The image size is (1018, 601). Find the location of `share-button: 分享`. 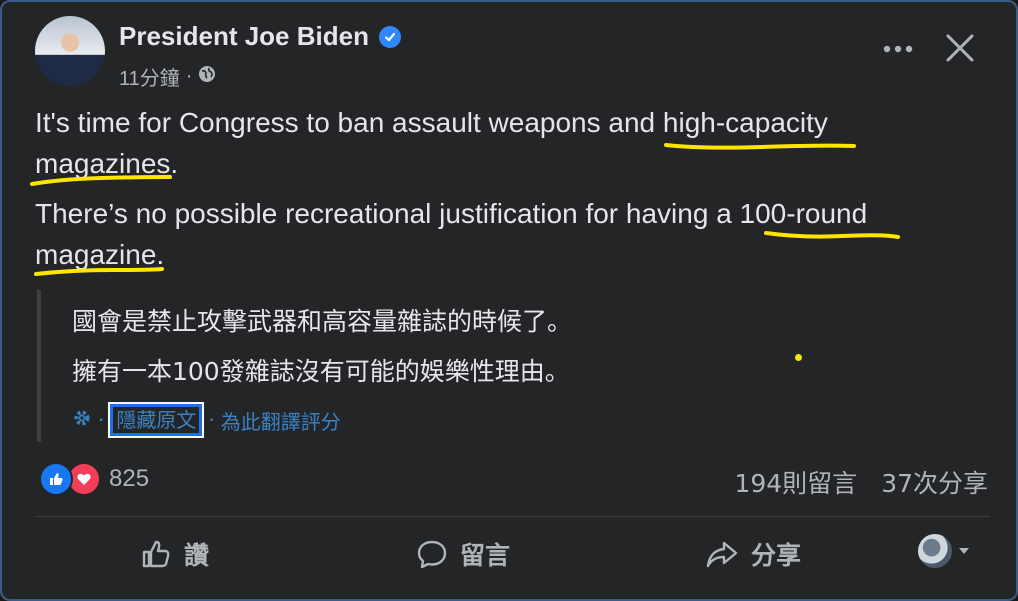

share-button: 分享 is located at coordinates (753, 554).